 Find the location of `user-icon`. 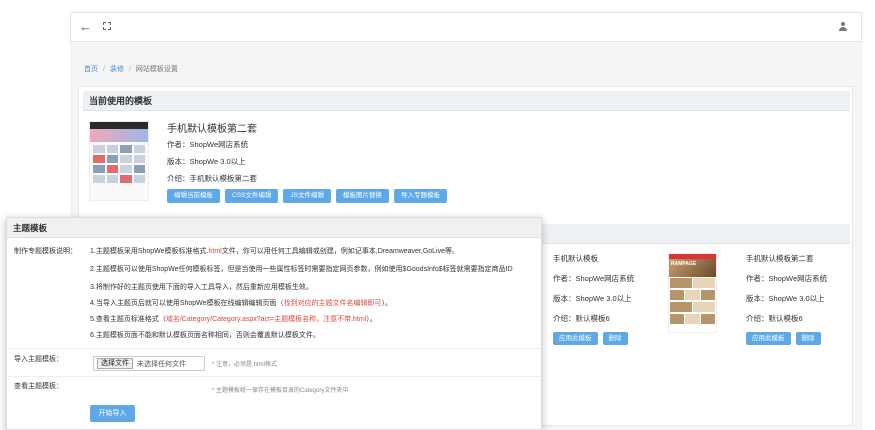

user-icon is located at coordinates (843, 27).